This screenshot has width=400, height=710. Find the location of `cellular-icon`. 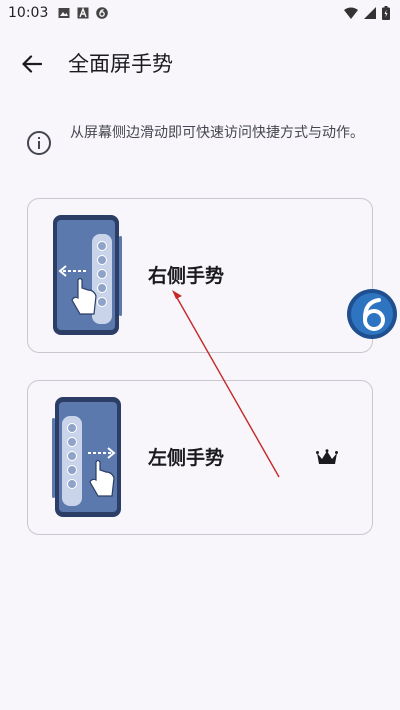

cellular-icon is located at coordinates (370, 13).